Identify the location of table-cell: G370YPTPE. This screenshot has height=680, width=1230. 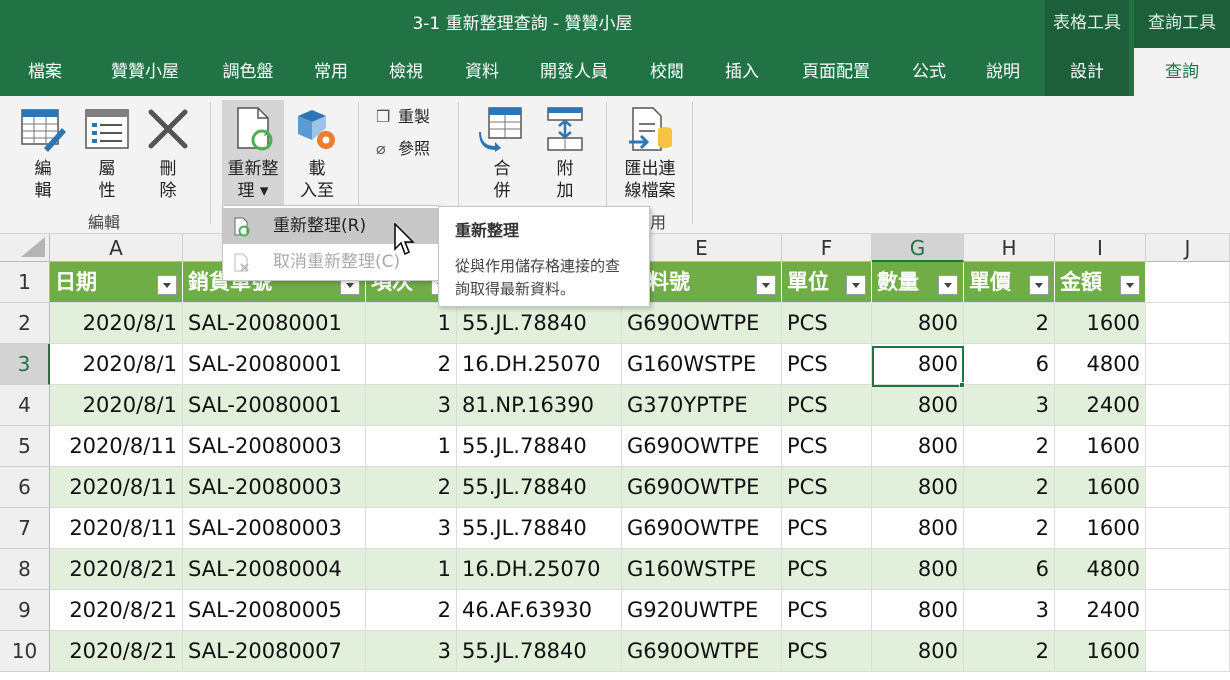
(702, 405).